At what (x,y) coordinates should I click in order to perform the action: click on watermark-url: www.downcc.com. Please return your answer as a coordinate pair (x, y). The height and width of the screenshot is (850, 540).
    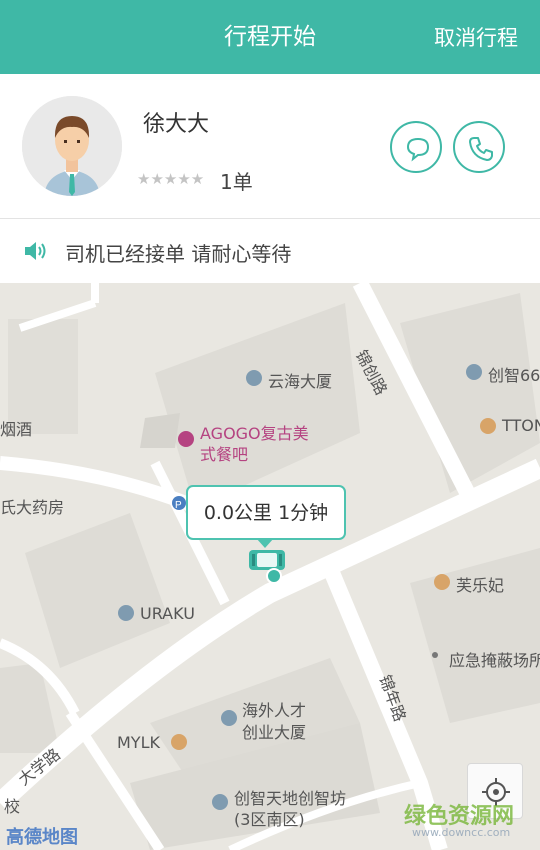
    Looking at the image, I should click on (461, 832).